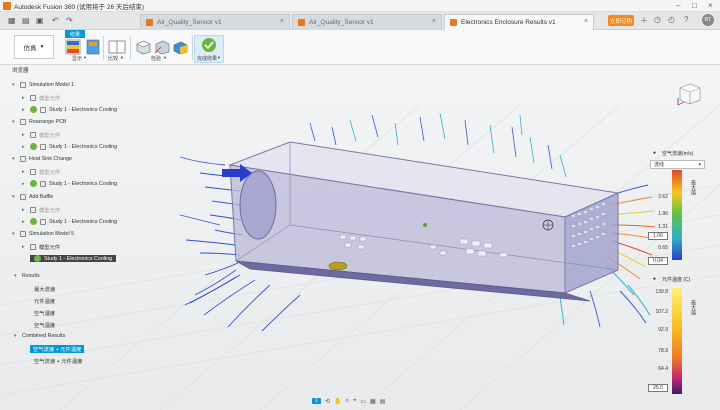  Describe the element at coordinates (43, 234) in the screenshot. I see `tree-simulation-model-5: ▾ Simulation Model 5` at that location.